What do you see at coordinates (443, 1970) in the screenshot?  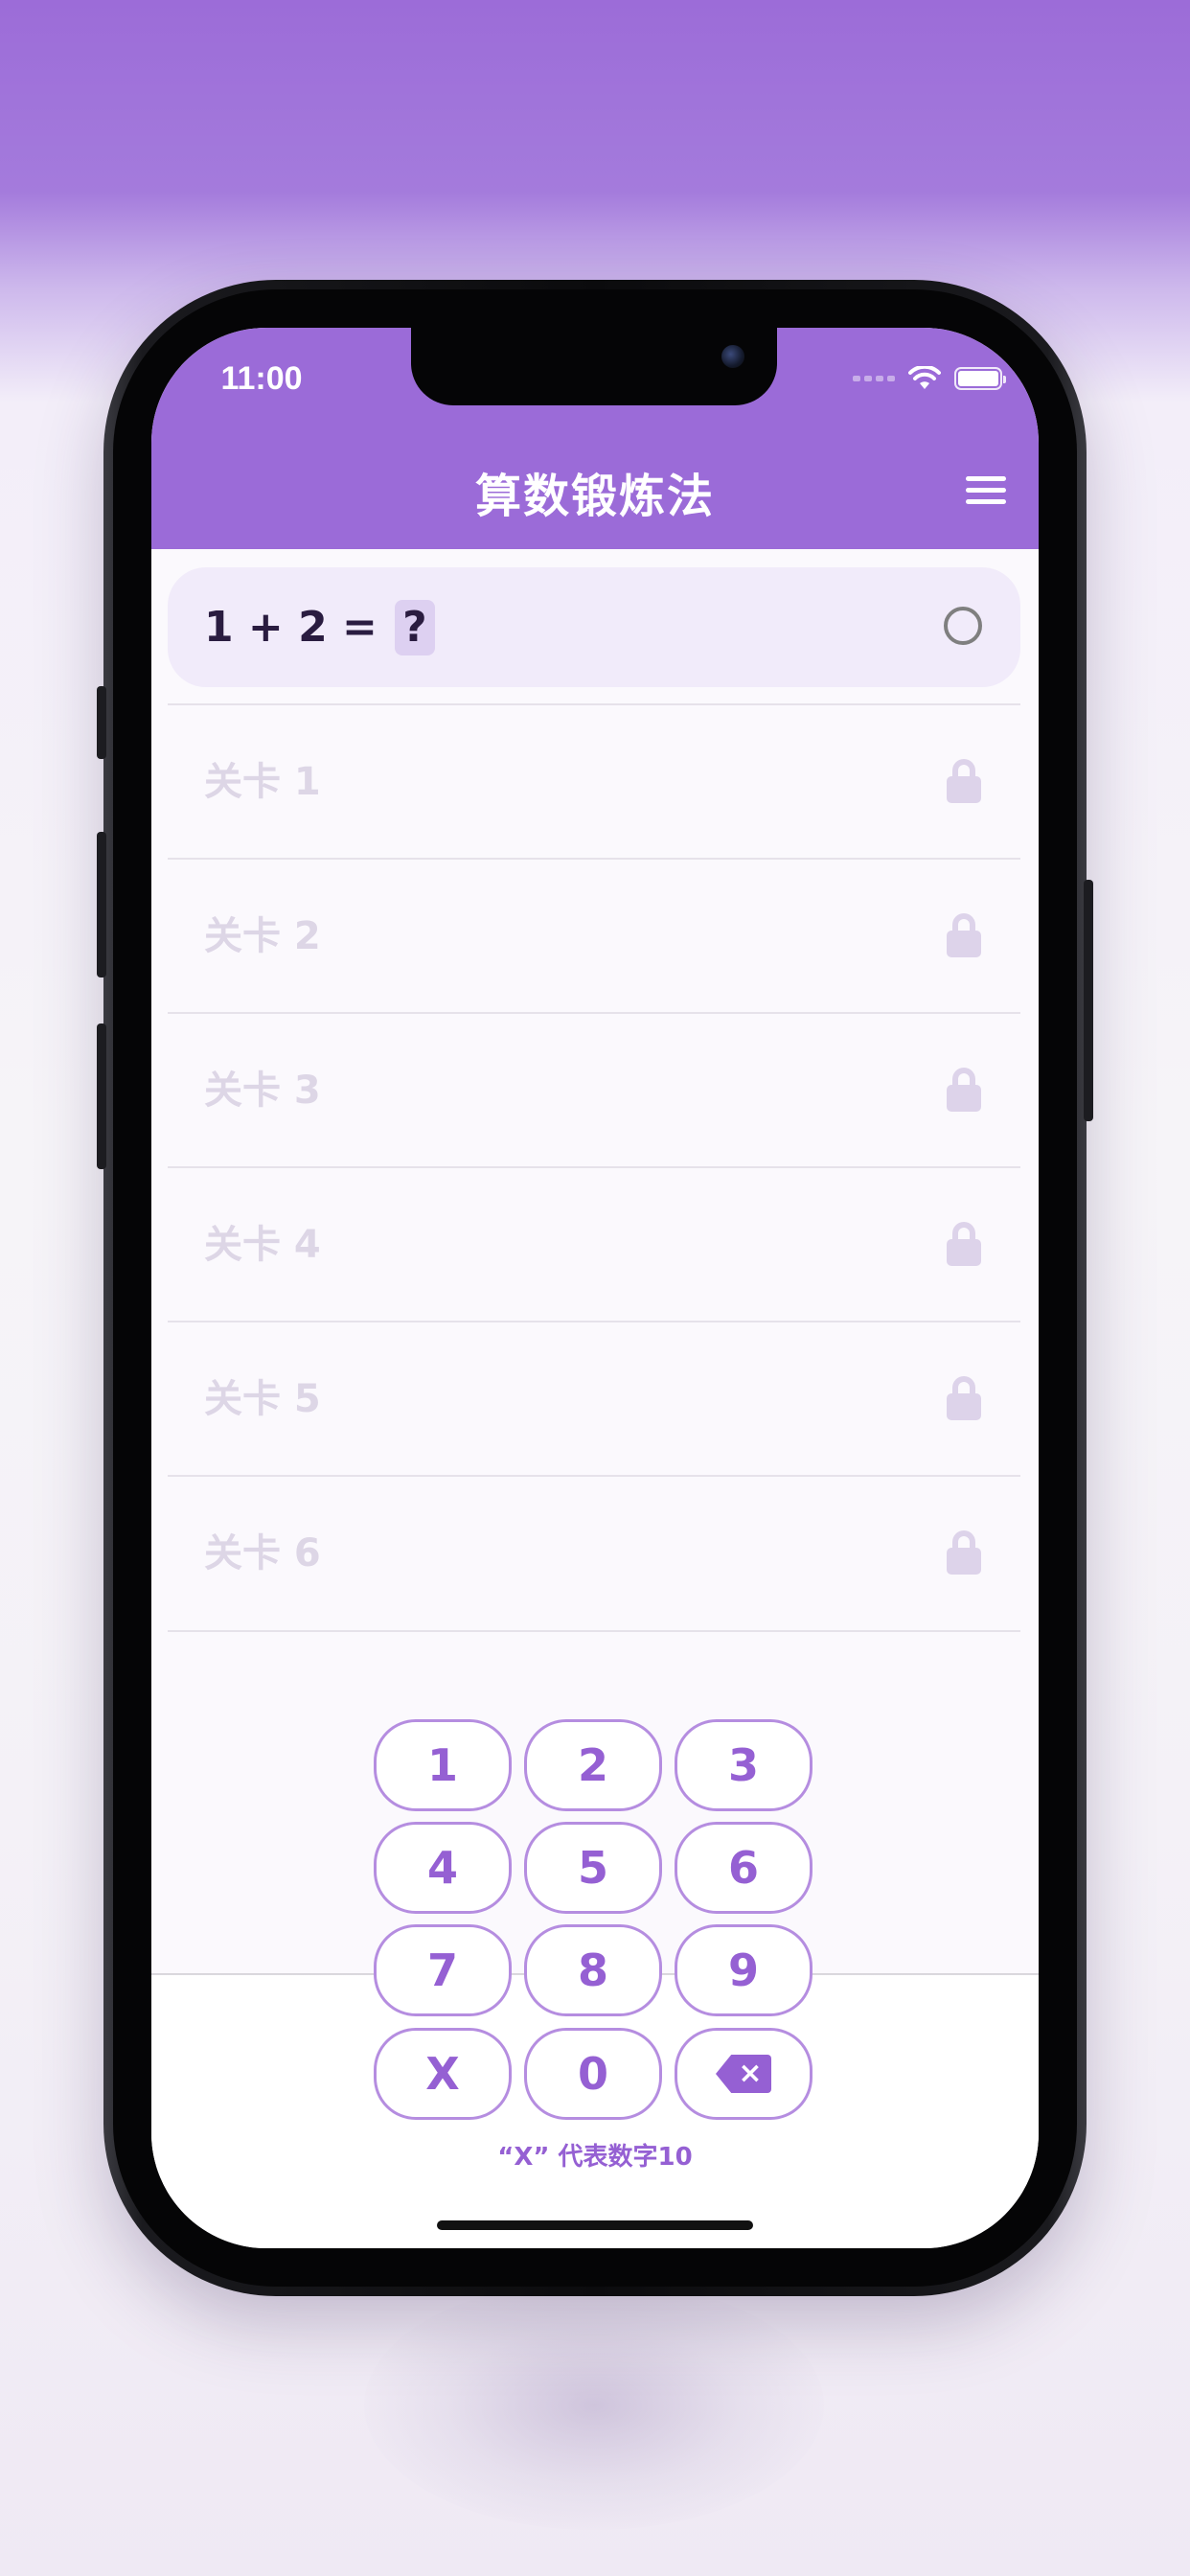 I see `key-7: 7` at bounding box center [443, 1970].